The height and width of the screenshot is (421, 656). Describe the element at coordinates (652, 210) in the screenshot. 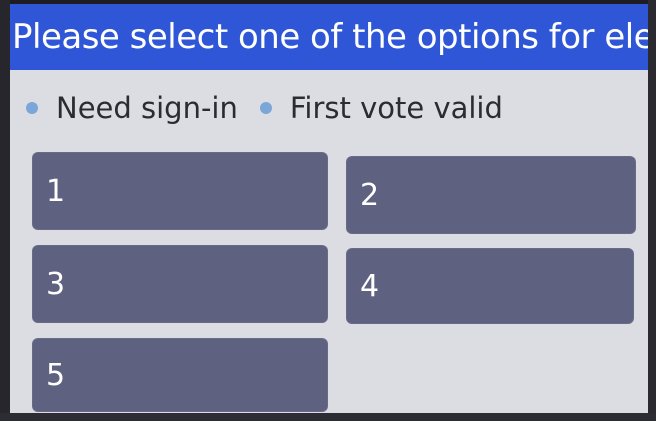

I see `device-bezel-right` at that location.